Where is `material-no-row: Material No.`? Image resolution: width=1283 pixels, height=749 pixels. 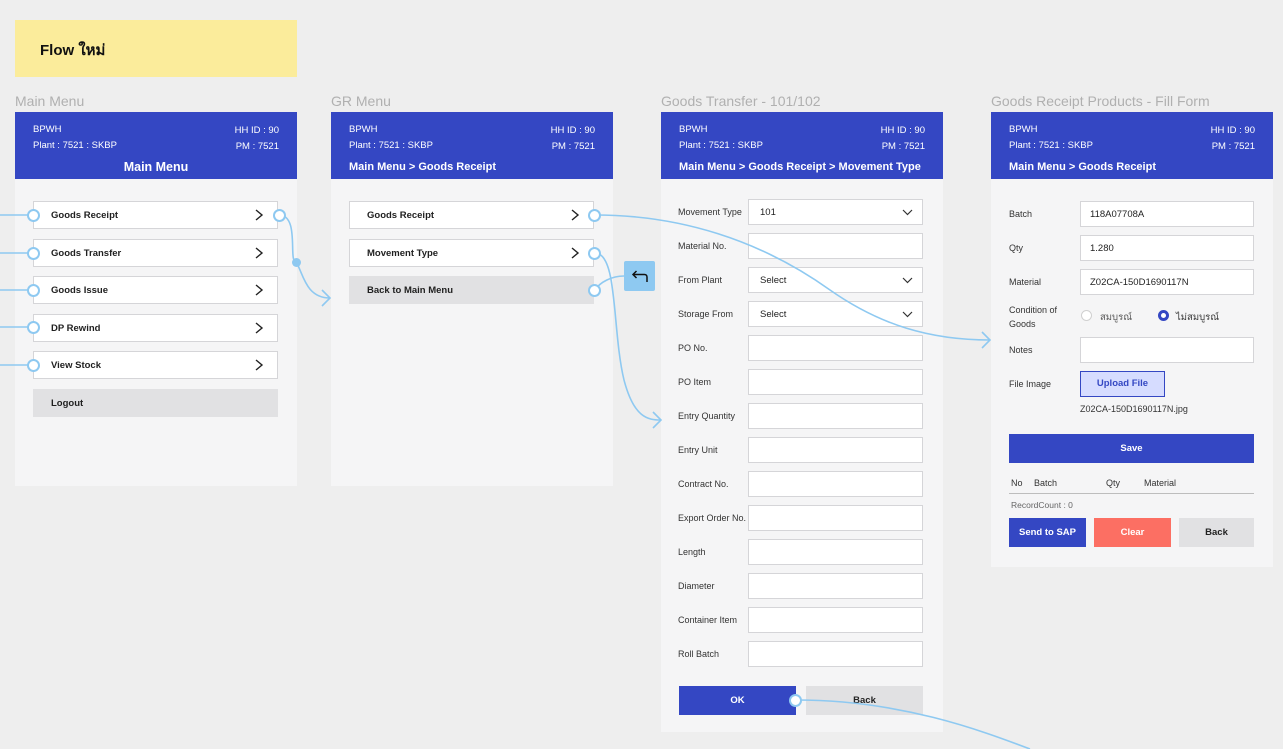 material-no-row: Material No. is located at coordinates (800, 246).